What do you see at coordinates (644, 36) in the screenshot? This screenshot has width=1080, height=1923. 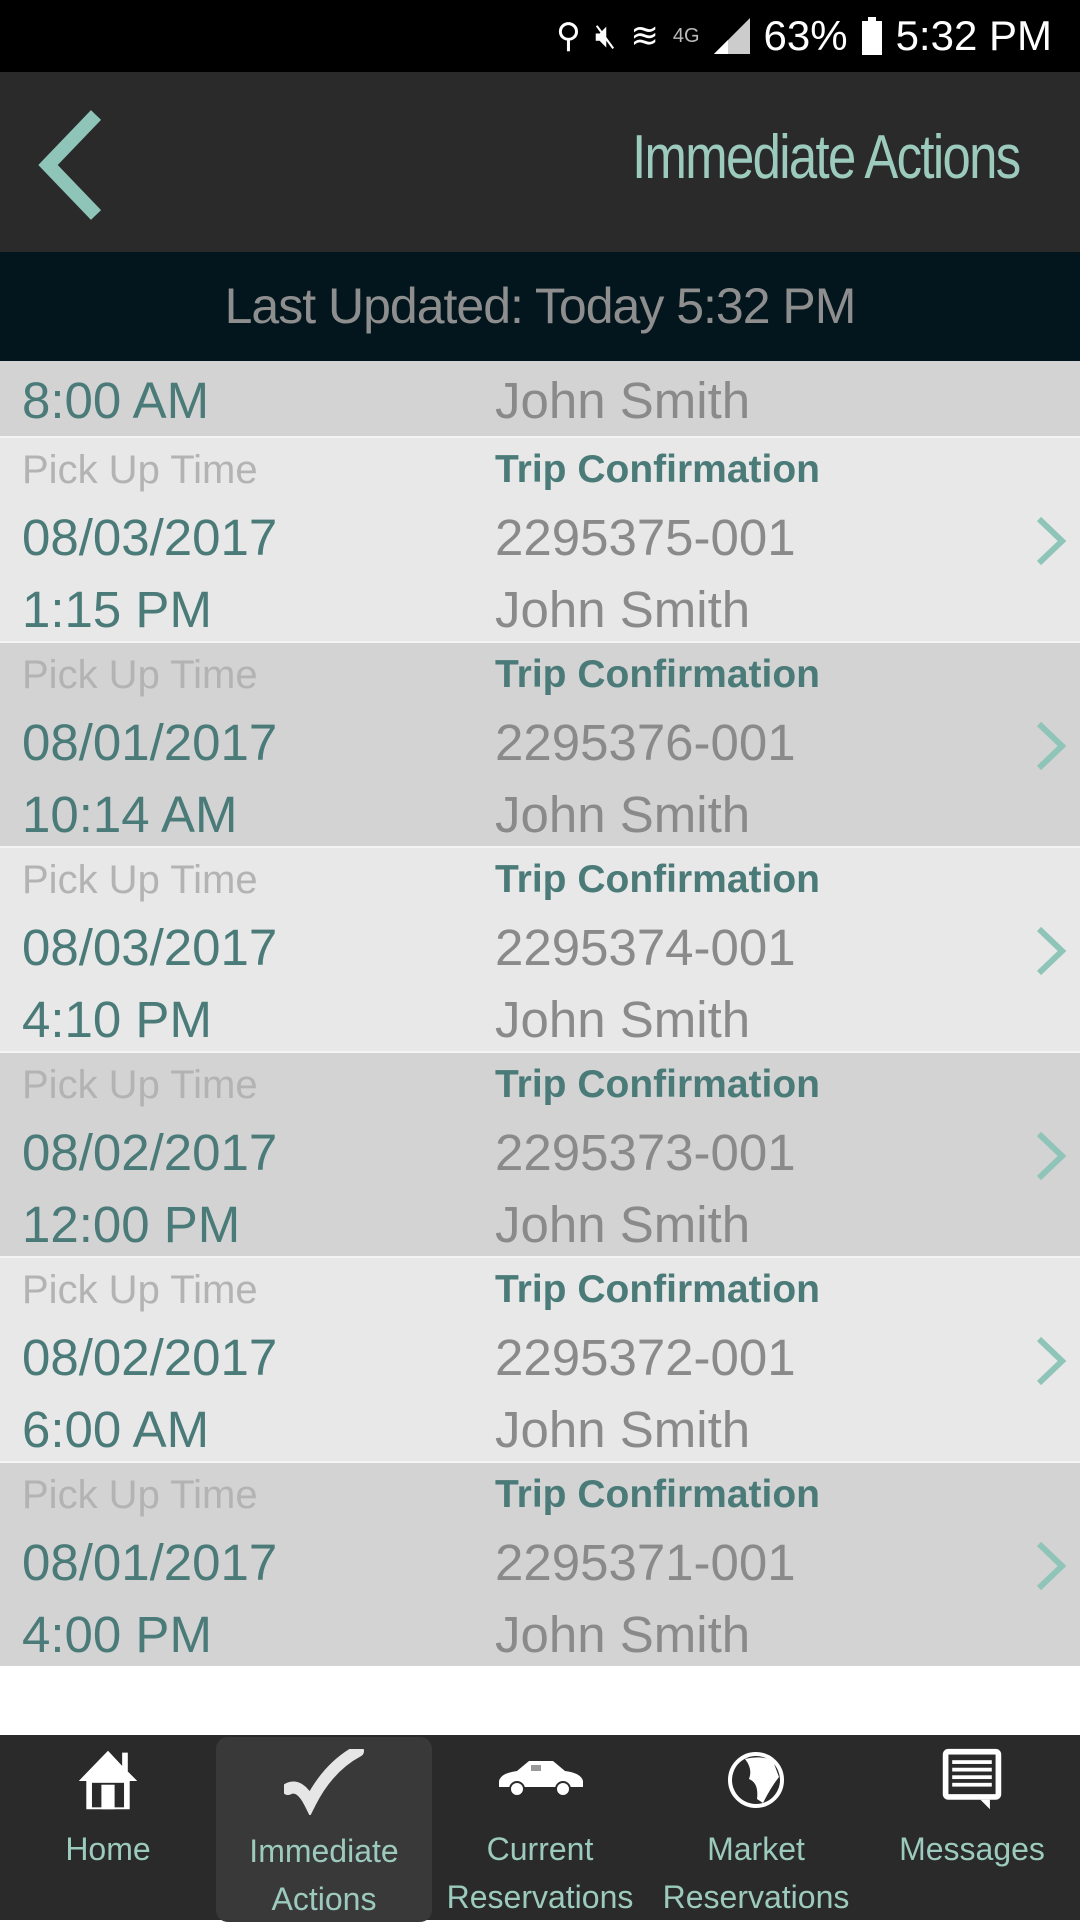 I see `wifi-icon: ≋` at bounding box center [644, 36].